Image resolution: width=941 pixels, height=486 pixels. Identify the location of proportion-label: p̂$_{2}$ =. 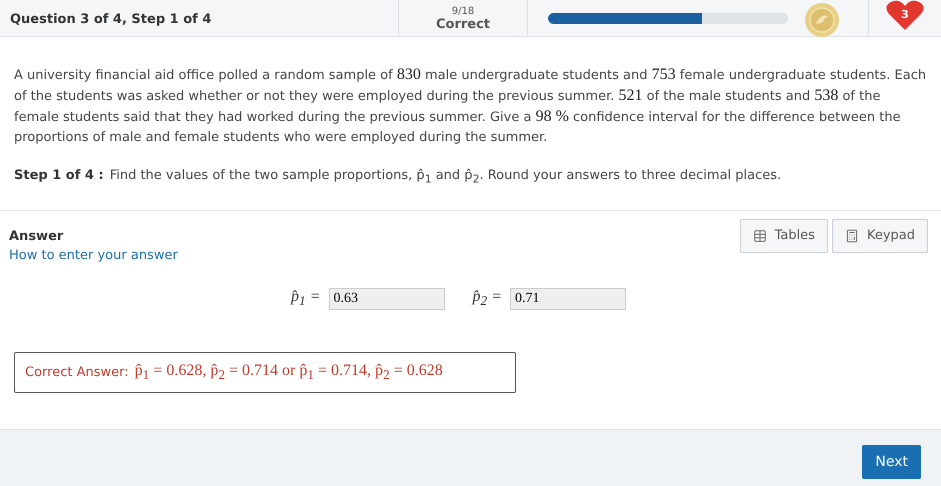
(487, 299).